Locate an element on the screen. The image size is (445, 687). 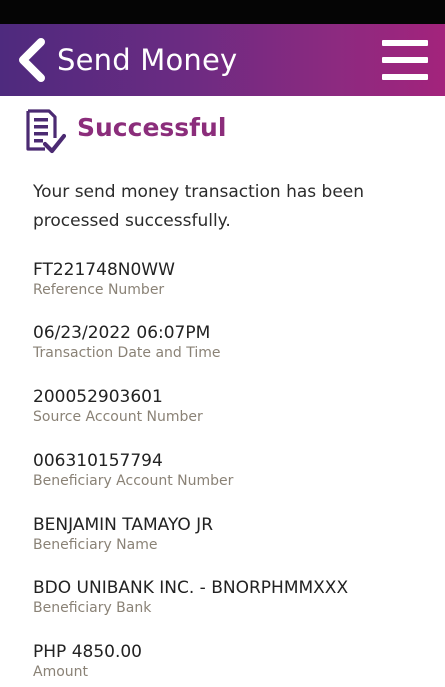
detail-value: PHP 4850.00 is located at coordinates (87, 652).